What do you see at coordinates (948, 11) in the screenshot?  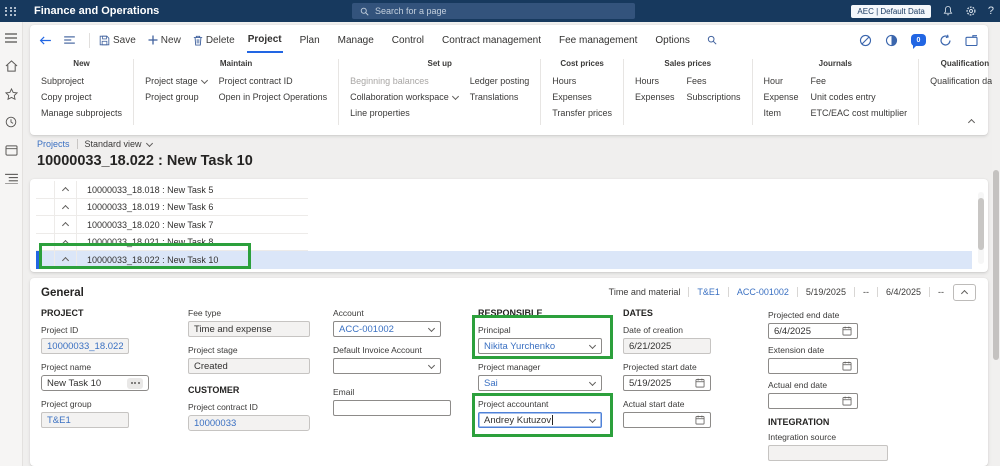 I see `notifications-bell-icon` at bounding box center [948, 11].